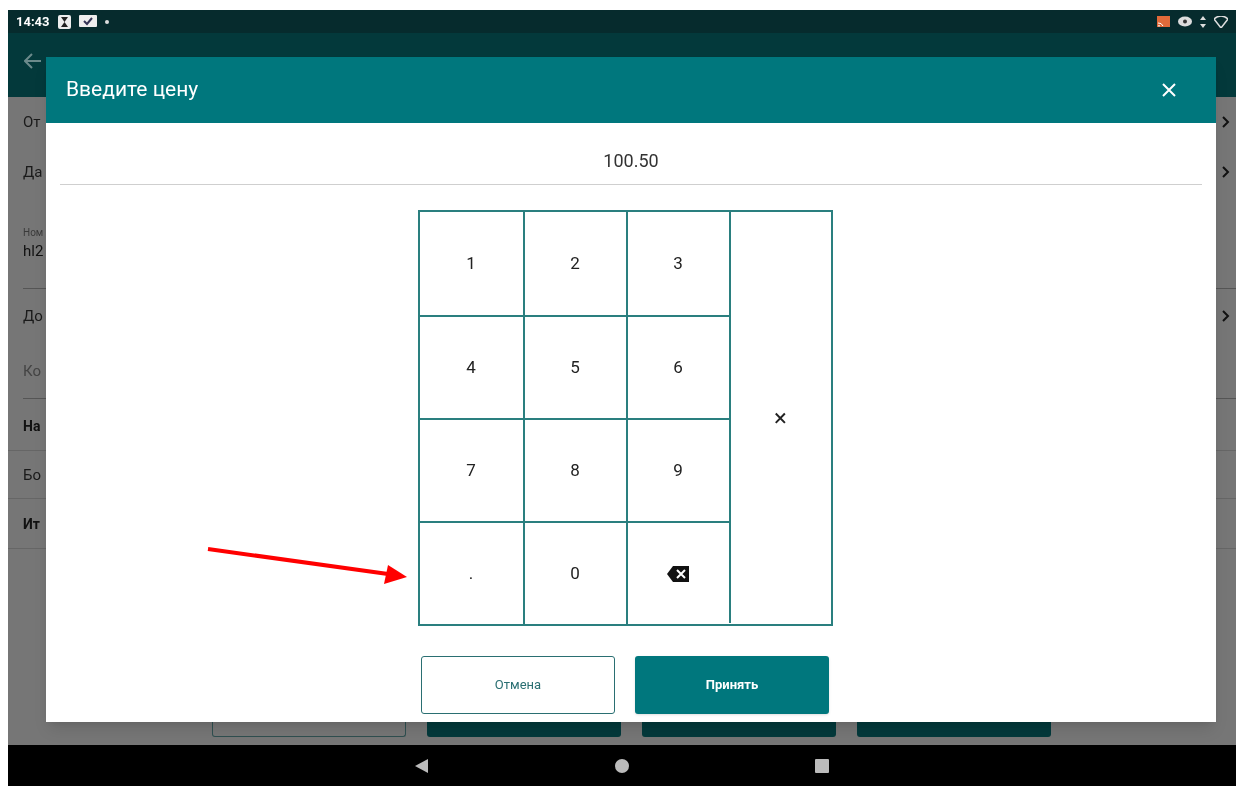 The height and width of the screenshot is (786, 1244). I want to click on keypad-key: 8, so click(574, 469).